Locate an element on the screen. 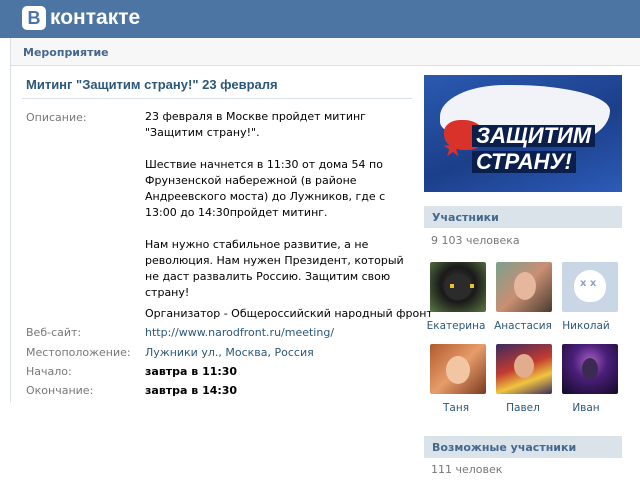 The height and width of the screenshot is (480, 640). member-name-3: Николай is located at coordinates (586, 326).